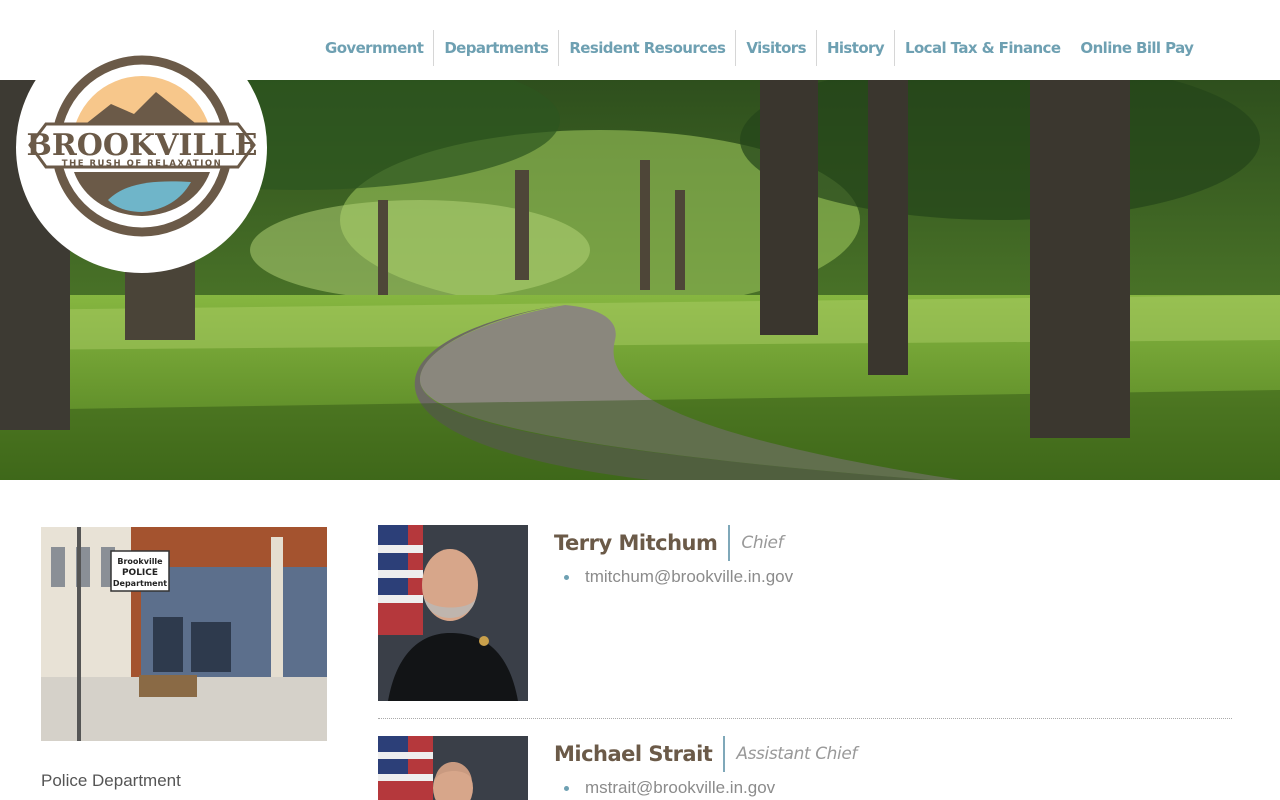 The height and width of the screenshot is (800, 1280). What do you see at coordinates (805, 718) in the screenshot?
I see `staff-divider` at bounding box center [805, 718].